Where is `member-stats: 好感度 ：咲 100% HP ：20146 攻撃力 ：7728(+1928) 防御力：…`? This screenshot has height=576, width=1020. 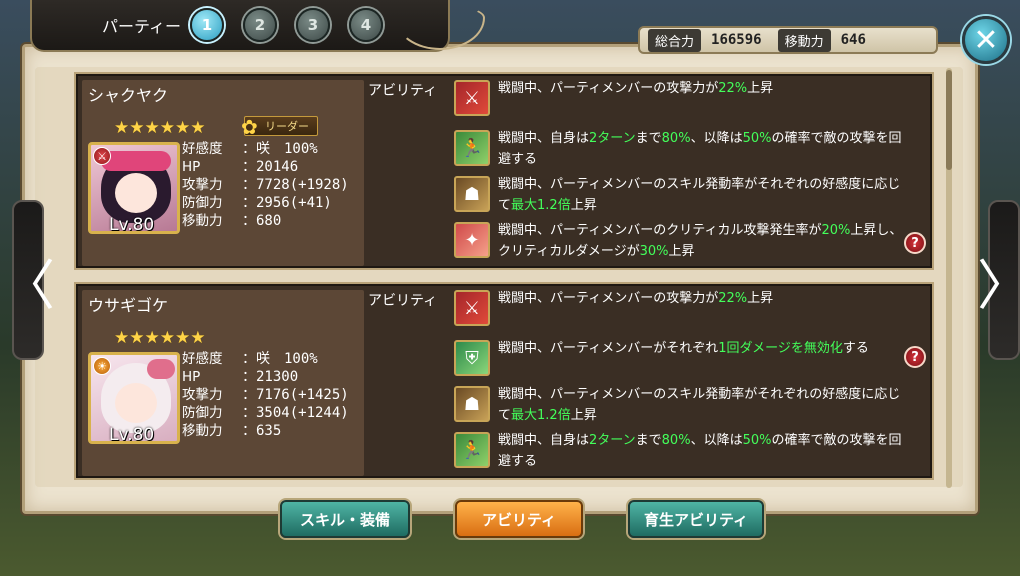
member-stats: 好感度 ：咲 100% HP ：20146 攻撃力 ：7728(+1928) 防御力：… is located at coordinates (265, 185).